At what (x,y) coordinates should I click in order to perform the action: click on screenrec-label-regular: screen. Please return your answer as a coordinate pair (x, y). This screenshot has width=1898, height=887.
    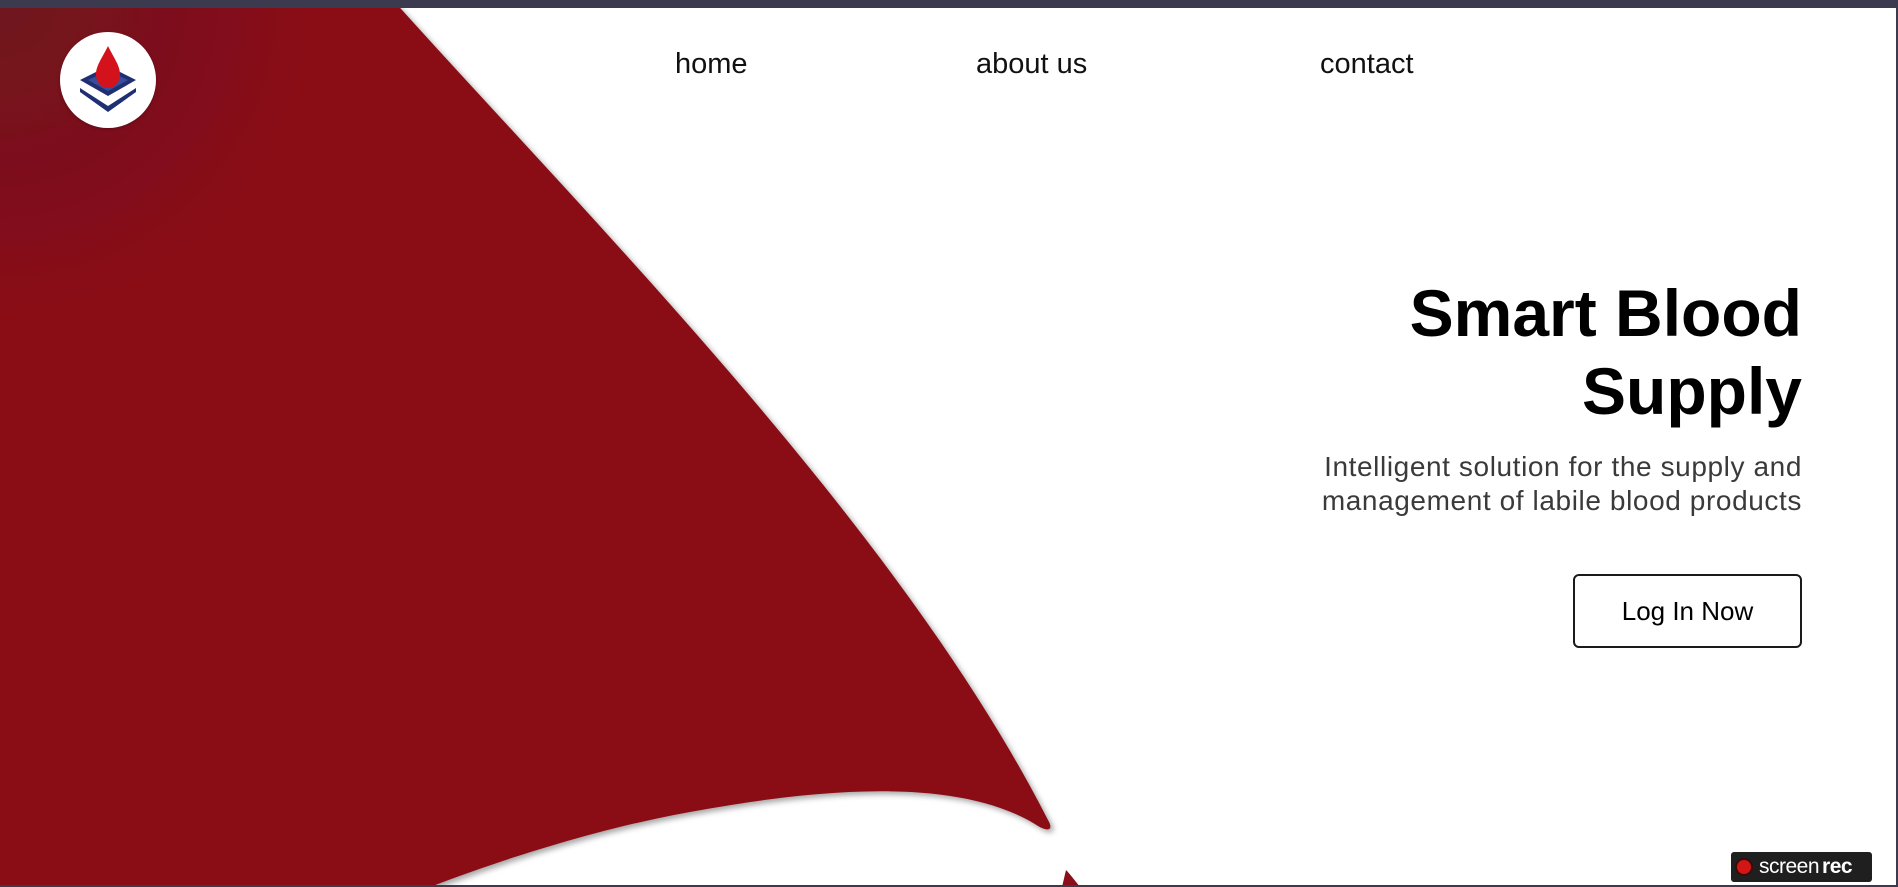
    Looking at the image, I should click on (1789, 866).